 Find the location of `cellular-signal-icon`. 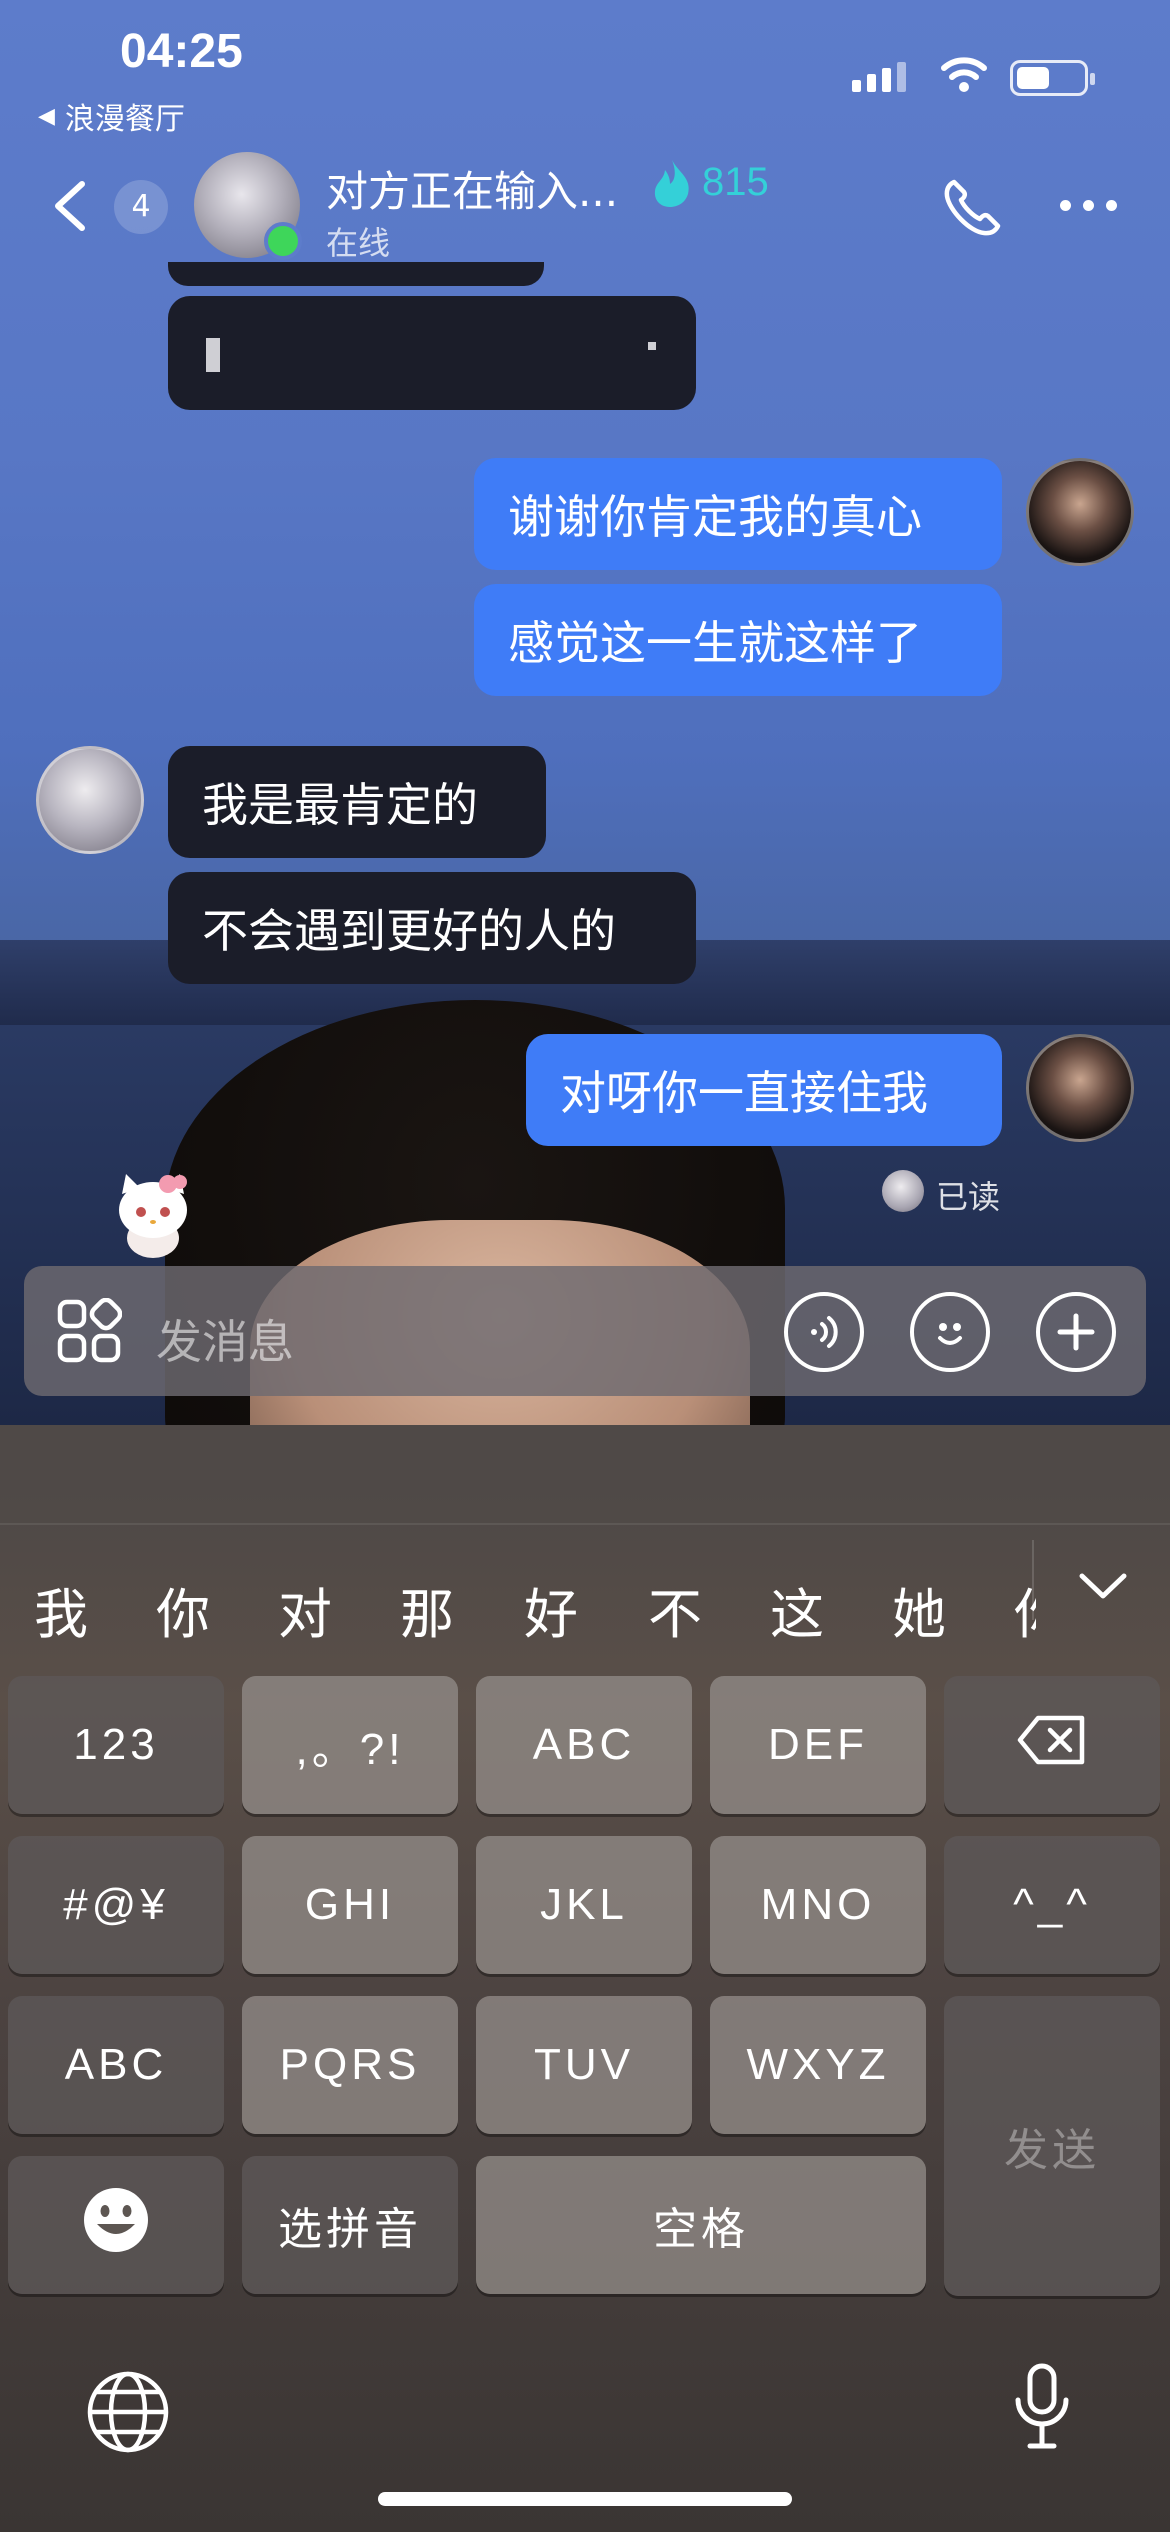

cellular-signal-icon is located at coordinates (879, 77).